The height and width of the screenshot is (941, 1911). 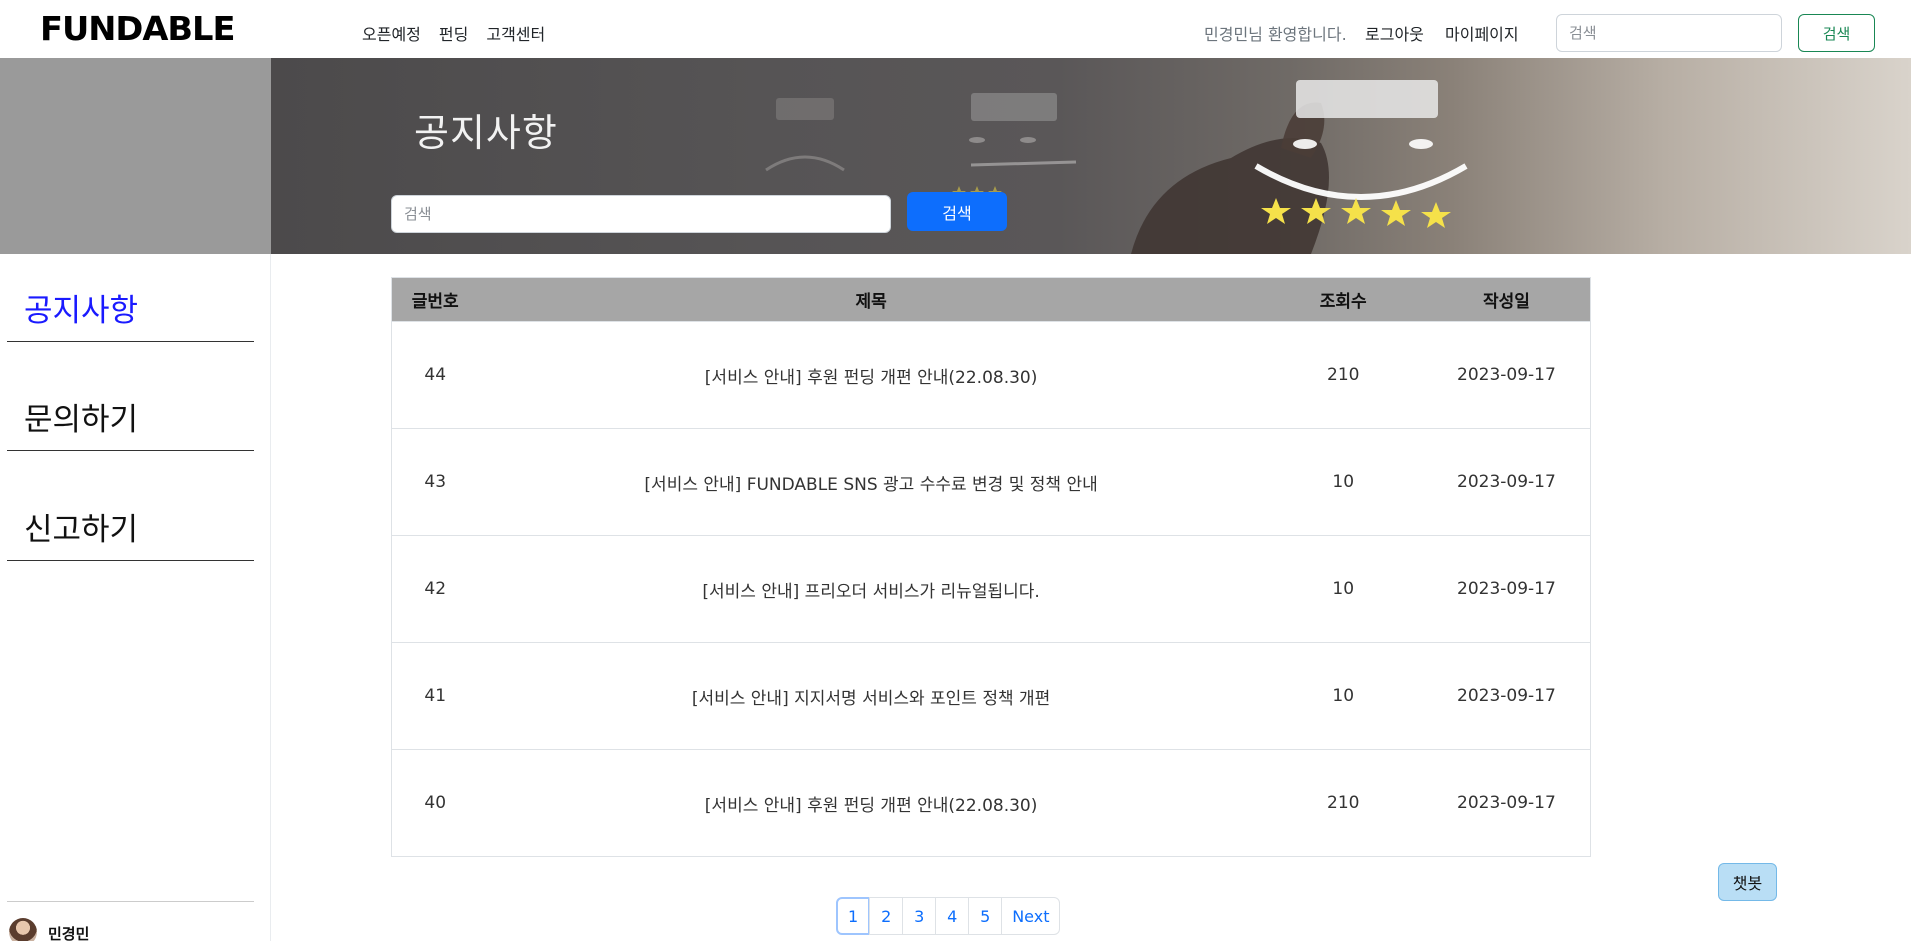 I want to click on post-title: [서비스 안내] FUNDABLE SNS 광고 수수료 변경 및 정책 안내, so click(x=871, y=482).